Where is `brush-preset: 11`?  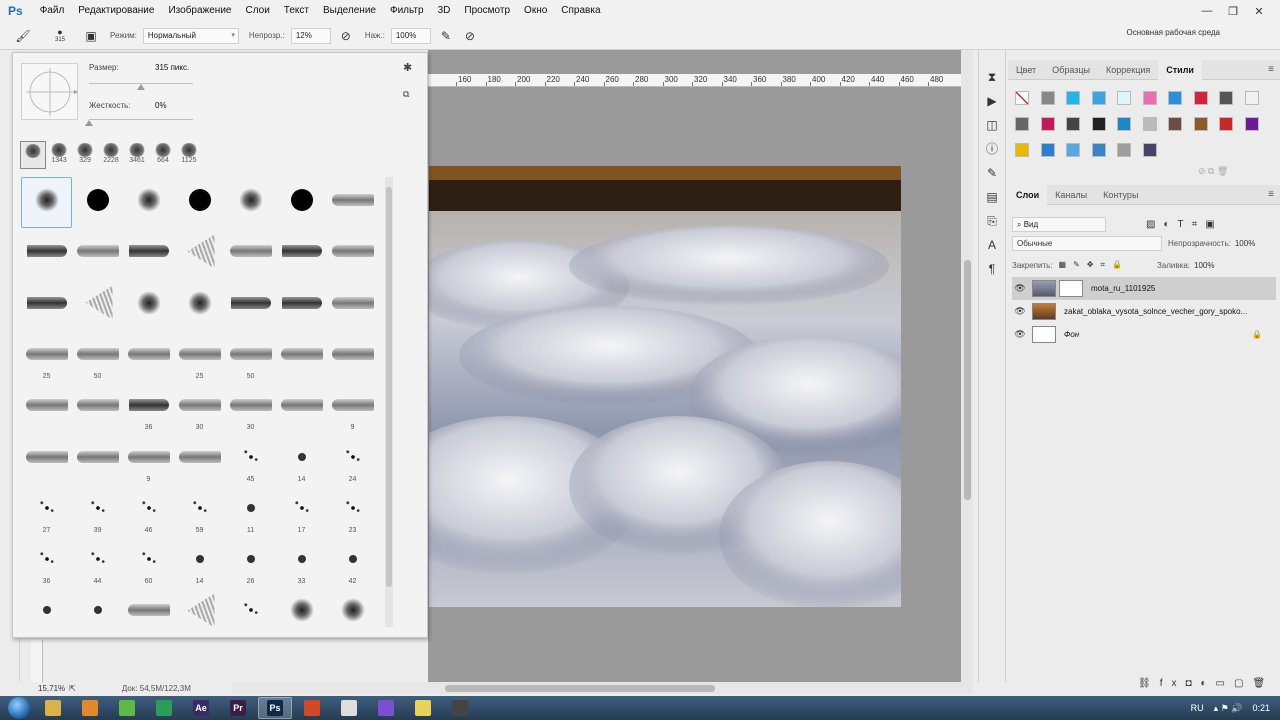
brush-preset: 11 is located at coordinates (250, 510).